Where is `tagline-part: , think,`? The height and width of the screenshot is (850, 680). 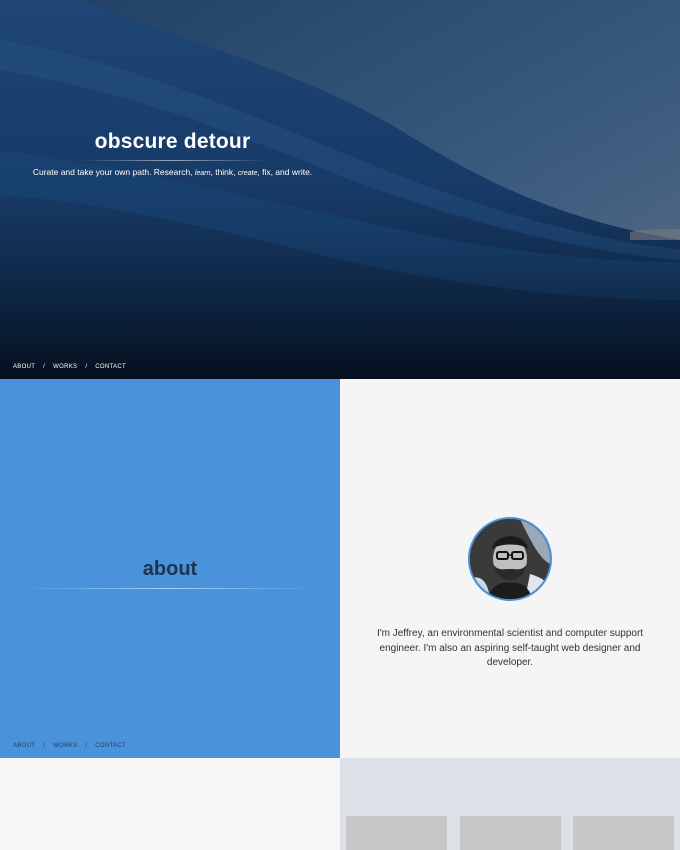
tagline-part: , think, is located at coordinates (224, 172).